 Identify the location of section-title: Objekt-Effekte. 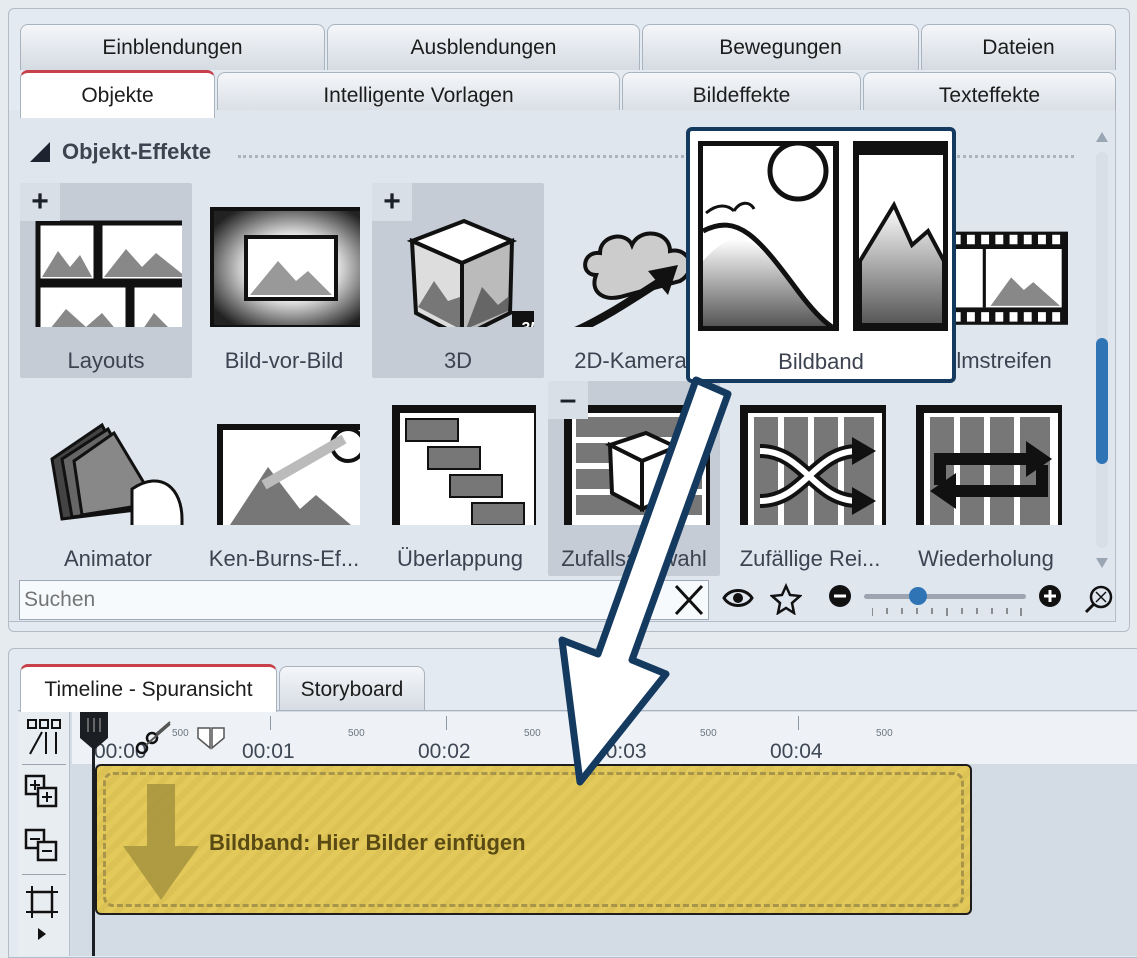
(137, 151).